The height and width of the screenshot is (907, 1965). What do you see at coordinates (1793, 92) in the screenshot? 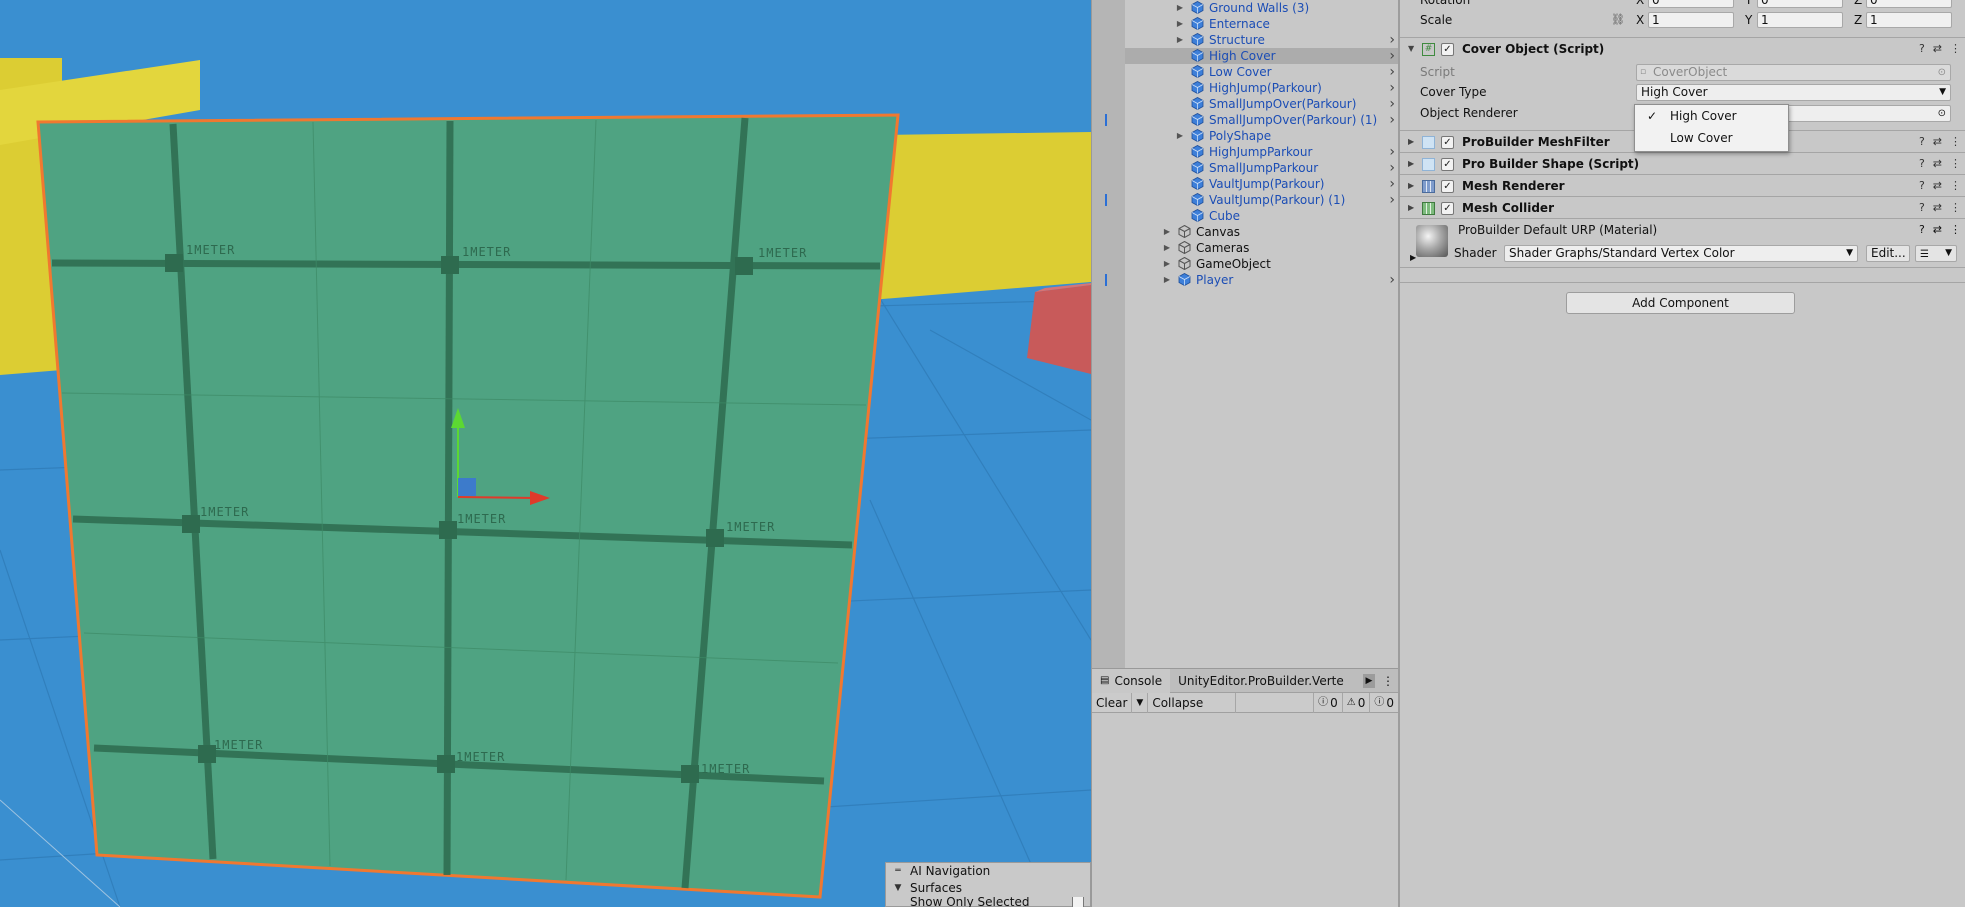
I see `cover-type-dropdown: High Cover ▼` at bounding box center [1793, 92].